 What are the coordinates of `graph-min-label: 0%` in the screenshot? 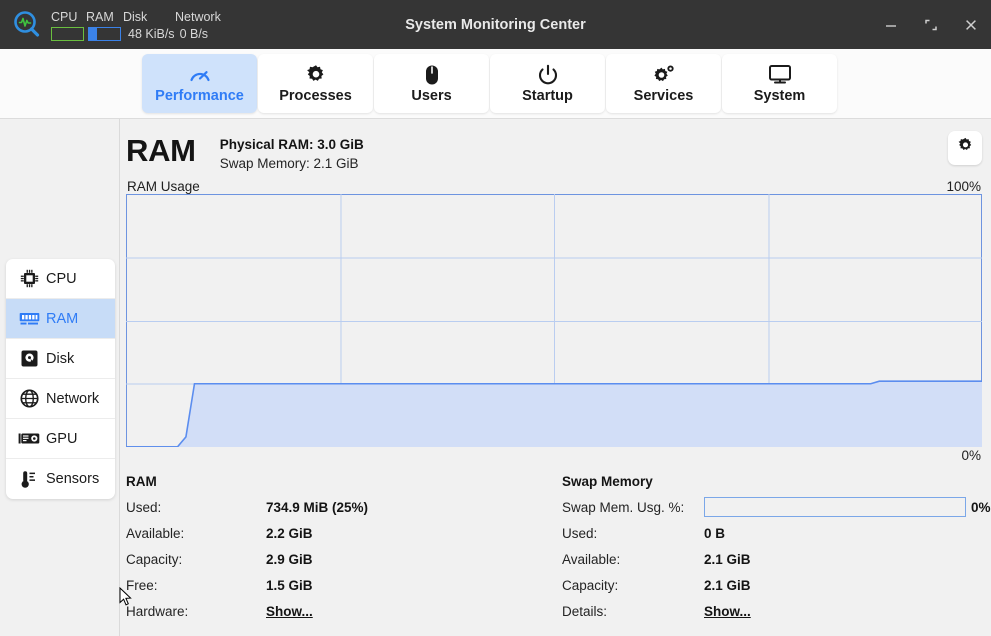 It's located at (971, 455).